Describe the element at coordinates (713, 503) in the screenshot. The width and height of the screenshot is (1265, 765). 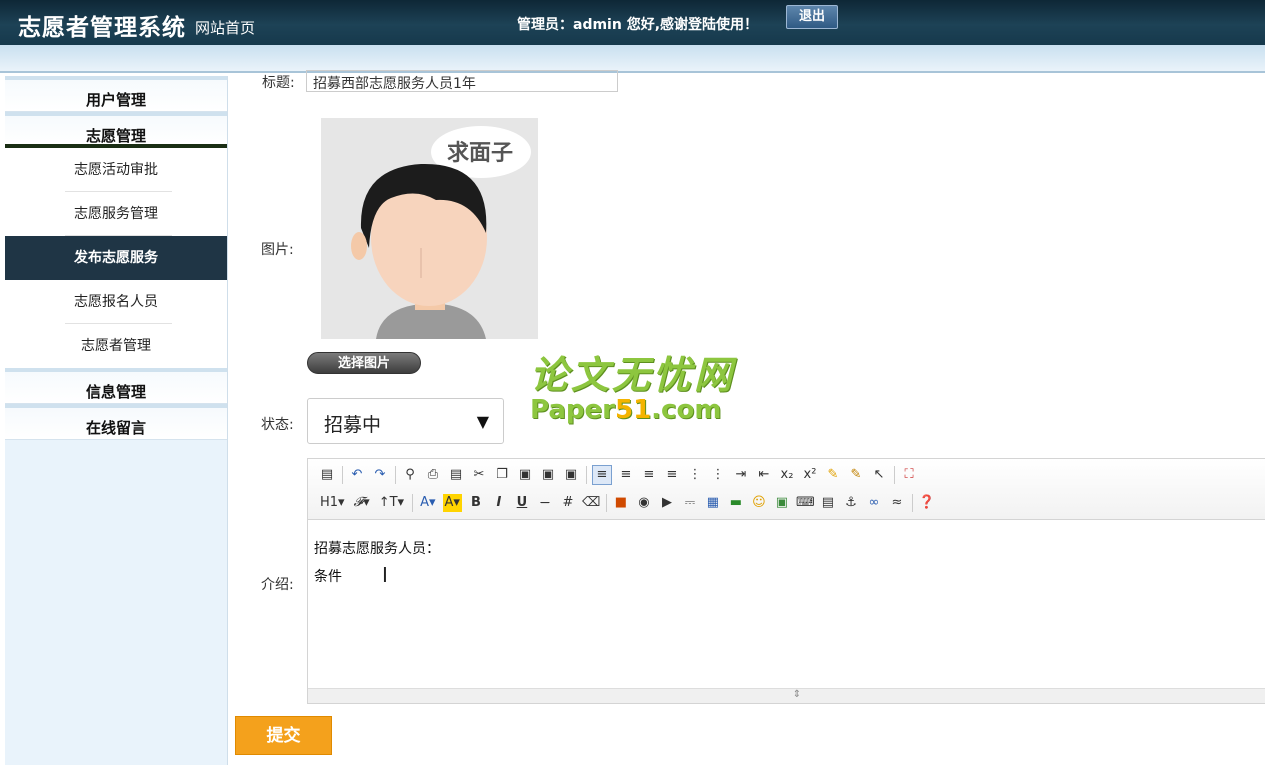
I see `table-icon: ▦` at that location.